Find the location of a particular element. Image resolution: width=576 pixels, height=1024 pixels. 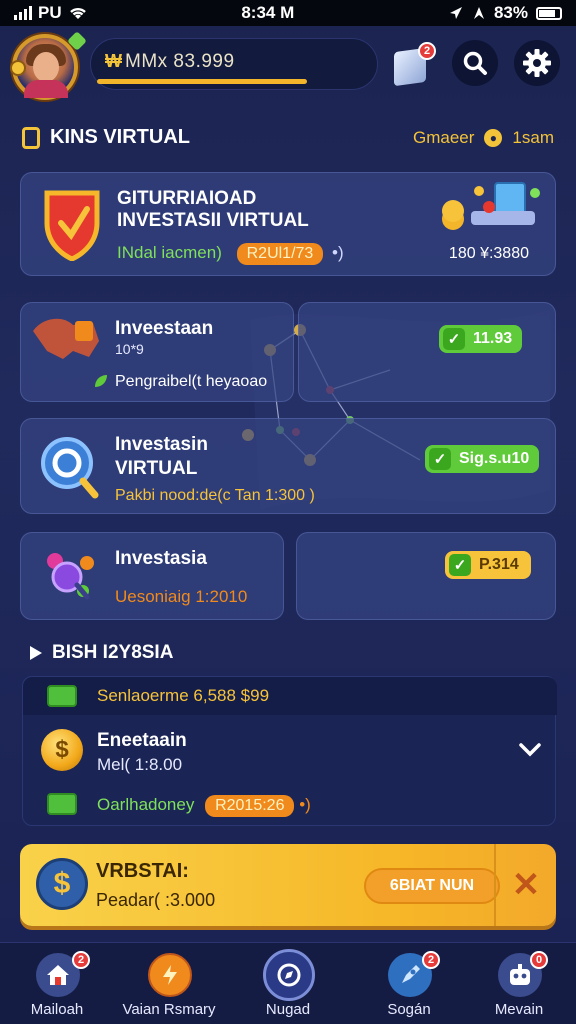

list-summary-text: Senlaoerme 6,588 $99 is located at coordinates (183, 695).